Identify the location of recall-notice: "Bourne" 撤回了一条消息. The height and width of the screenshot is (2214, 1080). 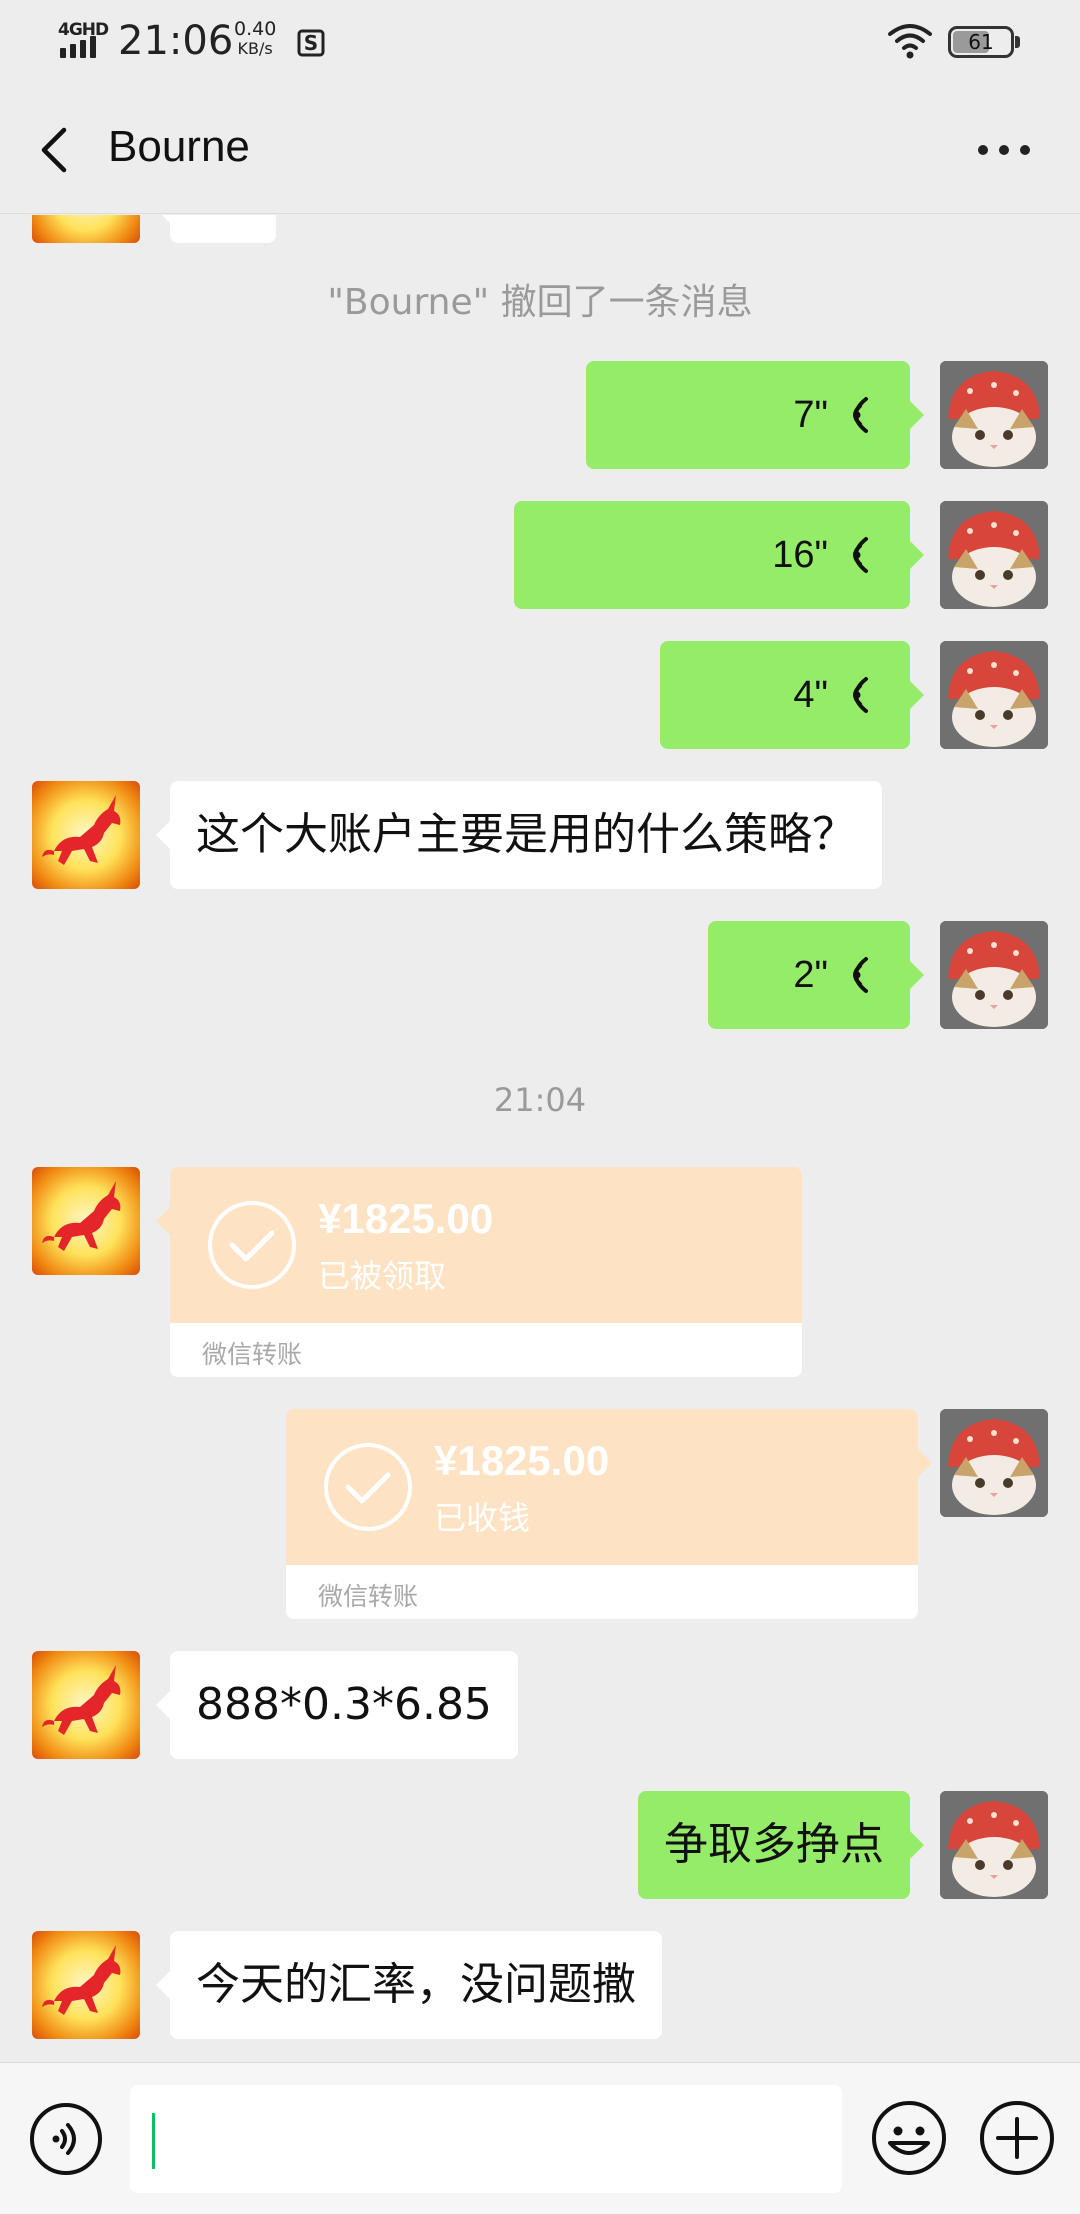
(540, 302).